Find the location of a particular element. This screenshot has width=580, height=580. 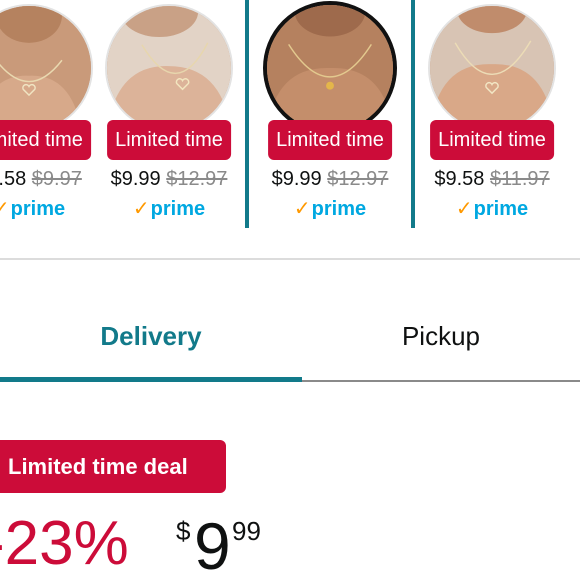

price-fraction: 99 is located at coordinates (246, 531).